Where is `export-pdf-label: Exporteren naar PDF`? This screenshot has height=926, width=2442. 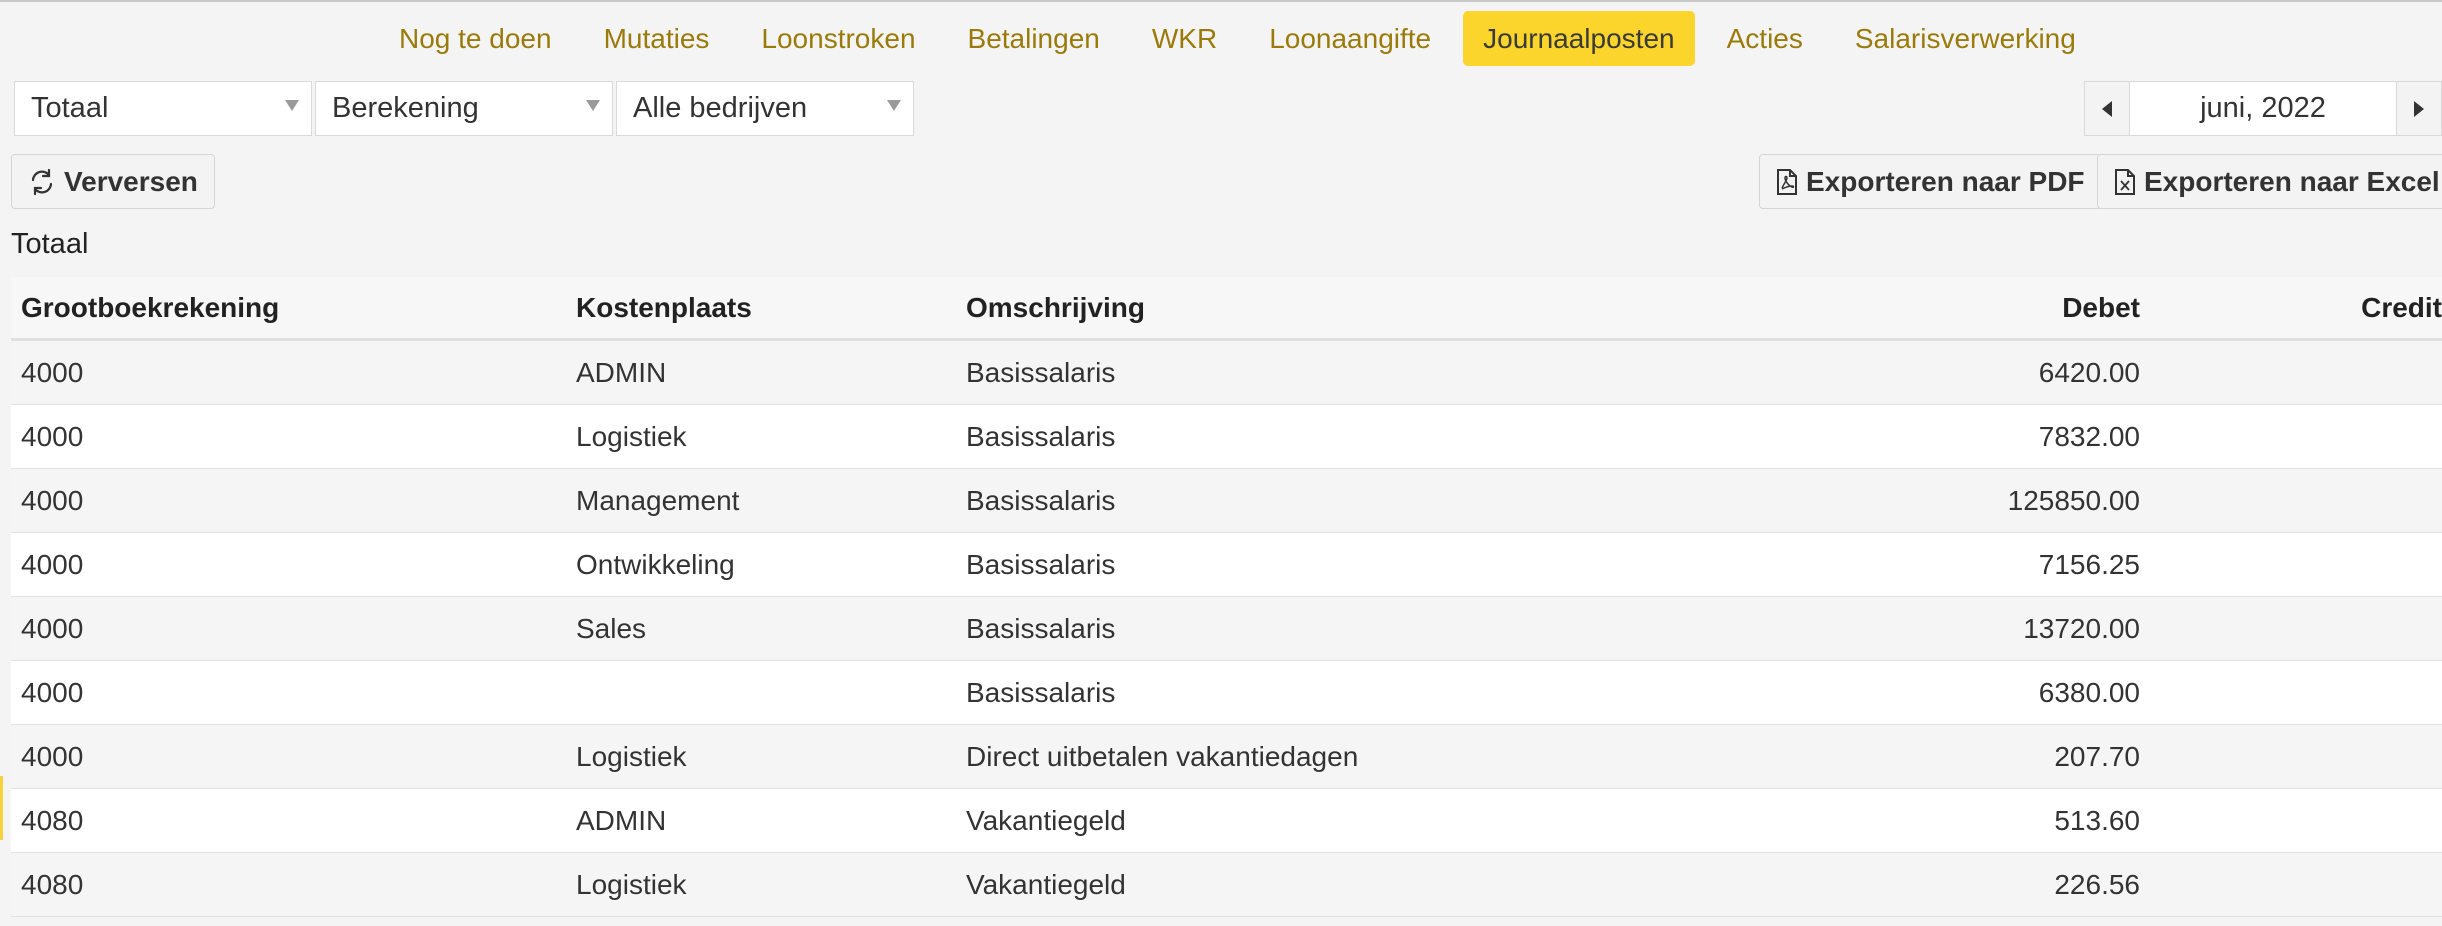
export-pdf-label: Exporteren naar PDF is located at coordinates (1945, 181).